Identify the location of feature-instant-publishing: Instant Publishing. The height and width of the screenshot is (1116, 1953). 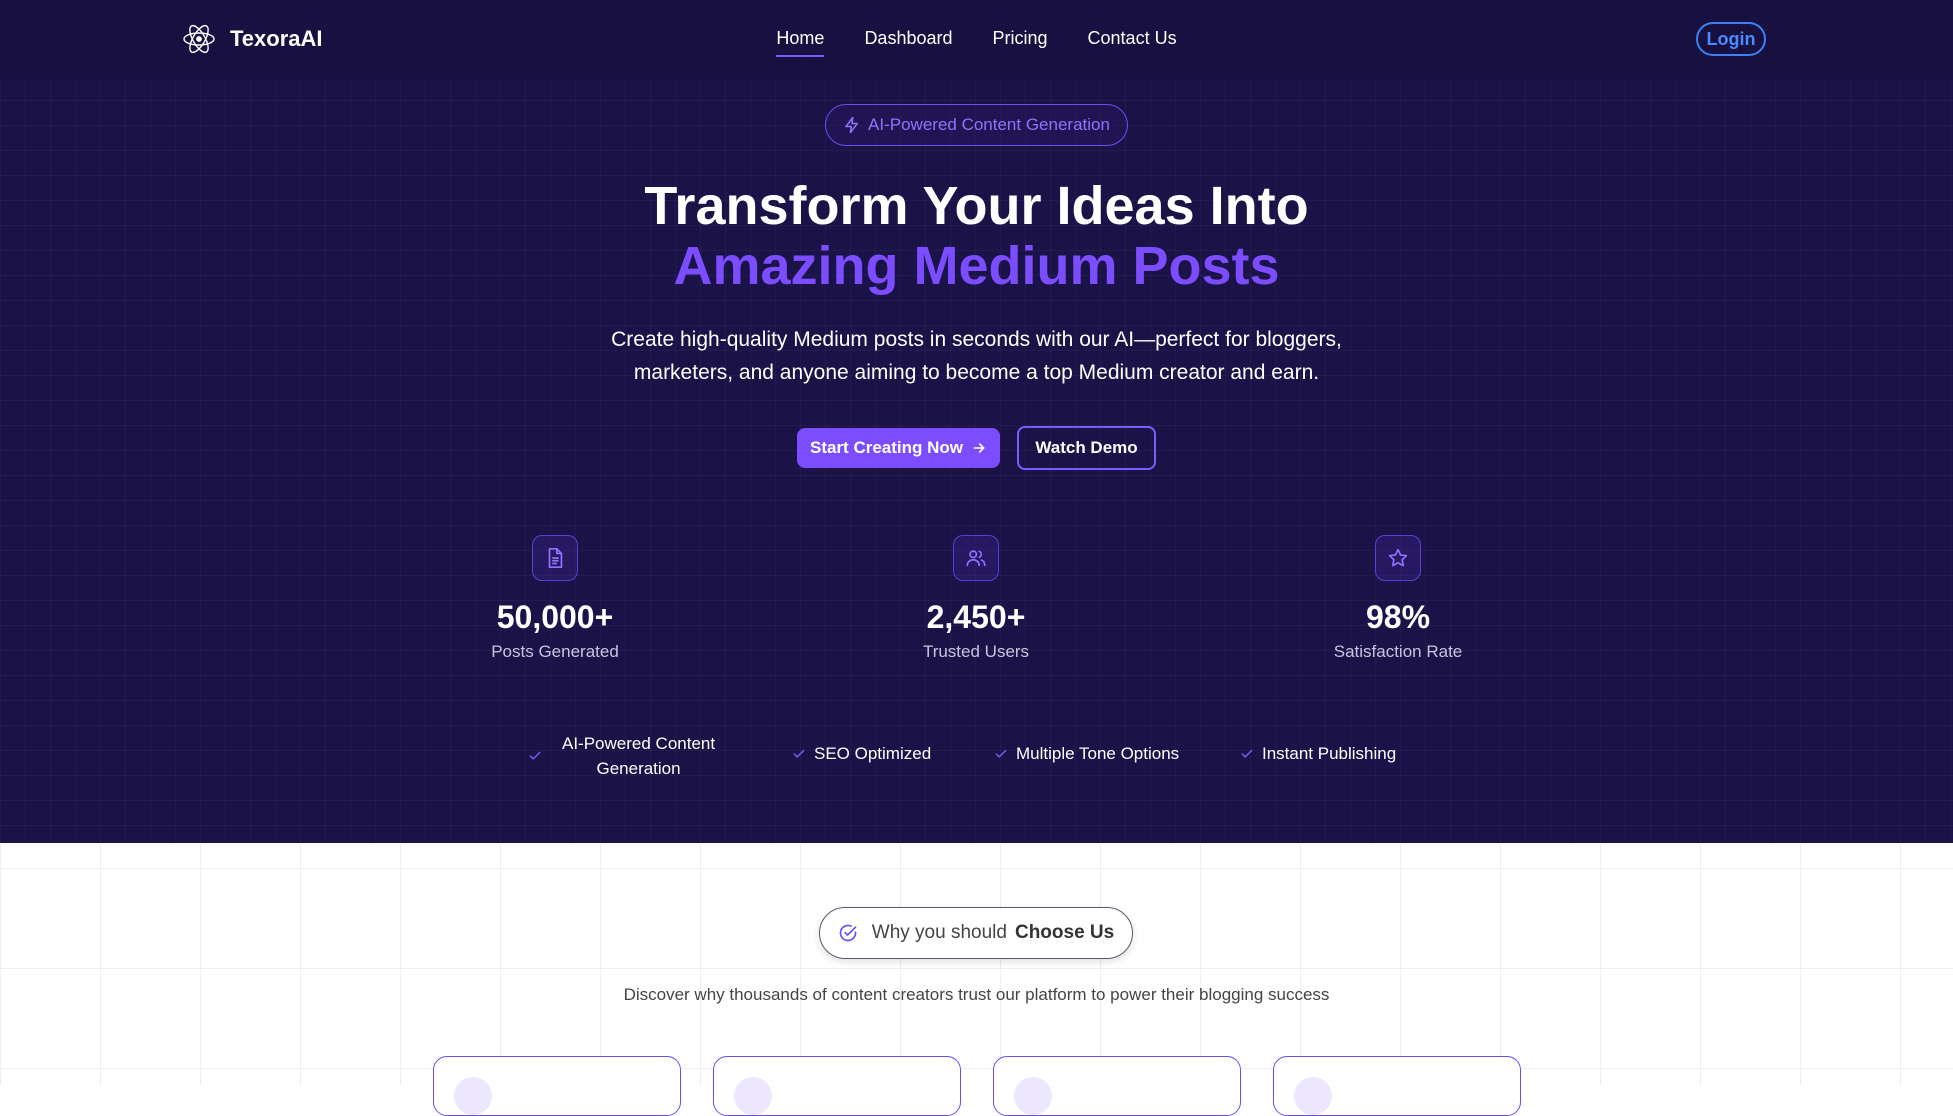
(1318, 754).